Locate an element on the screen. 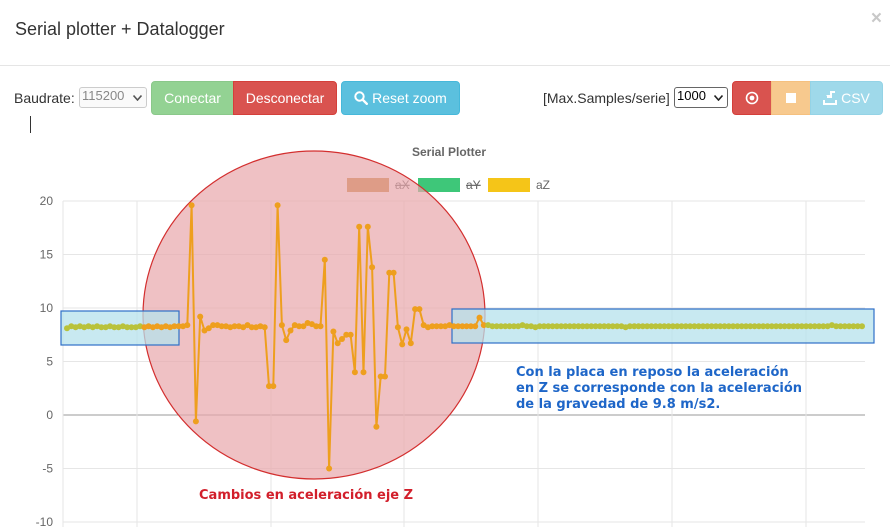 This screenshot has width=890, height=532. baudrate-value: 115200 is located at coordinates (103, 95).